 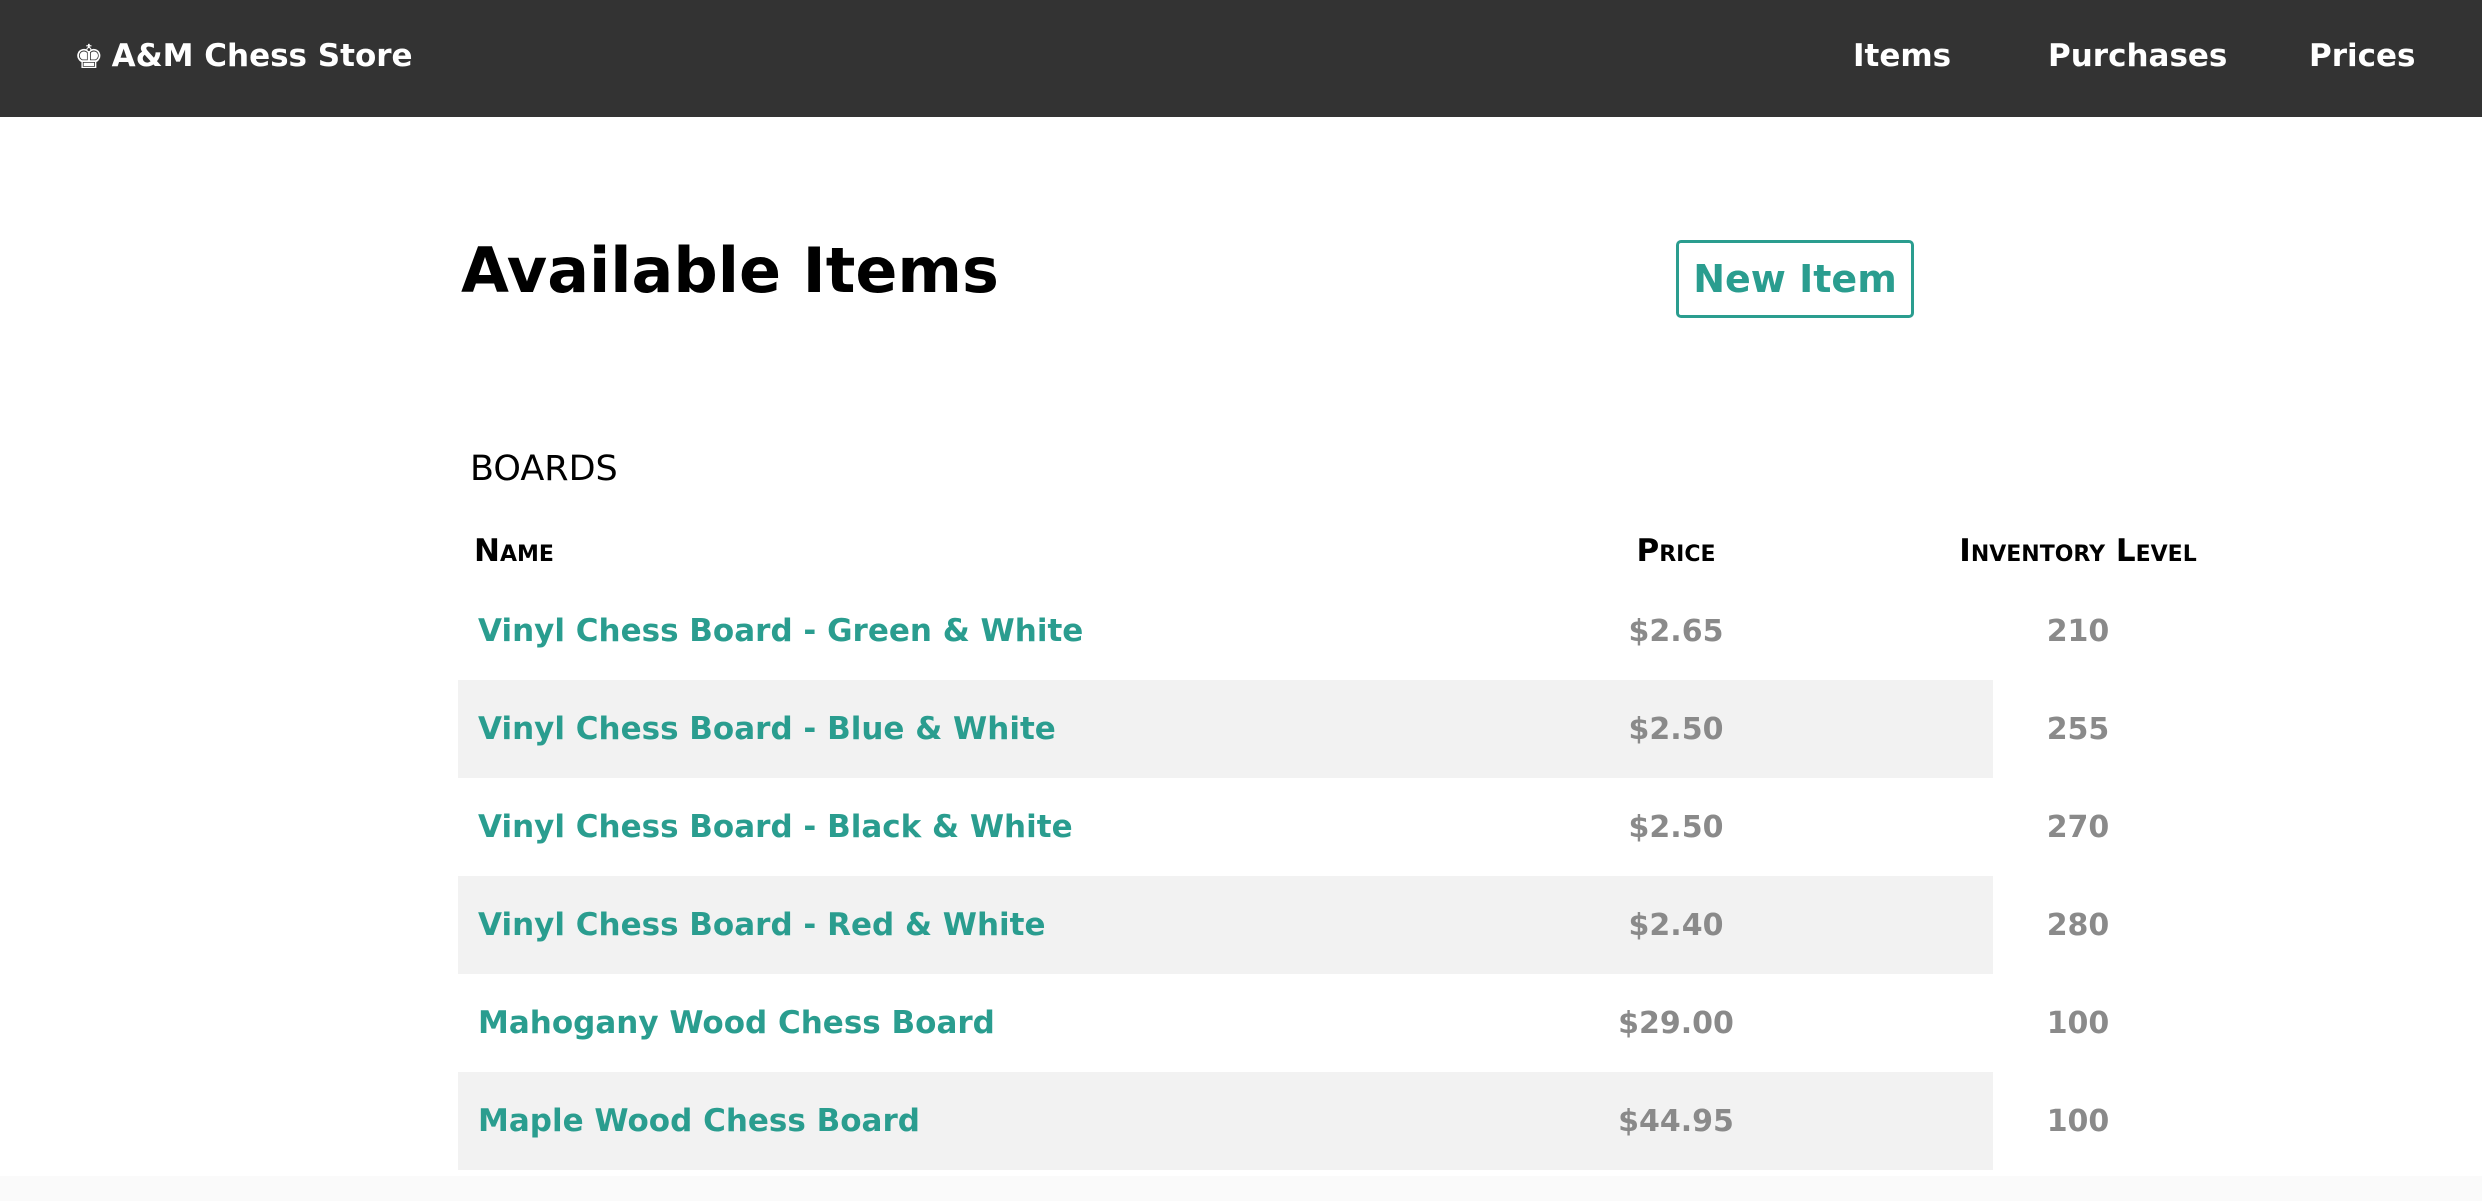 What do you see at coordinates (2078, 631) in the screenshot?
I see `item-inventory: 210` at bounding box center [2078, 631].